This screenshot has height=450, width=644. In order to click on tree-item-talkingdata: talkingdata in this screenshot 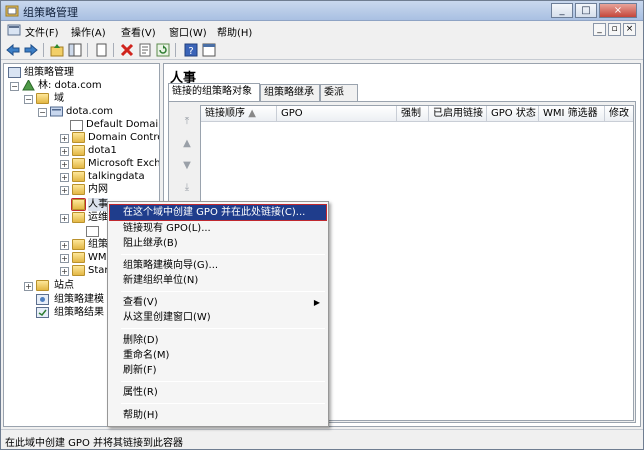, I will do `click(116, 176)`.